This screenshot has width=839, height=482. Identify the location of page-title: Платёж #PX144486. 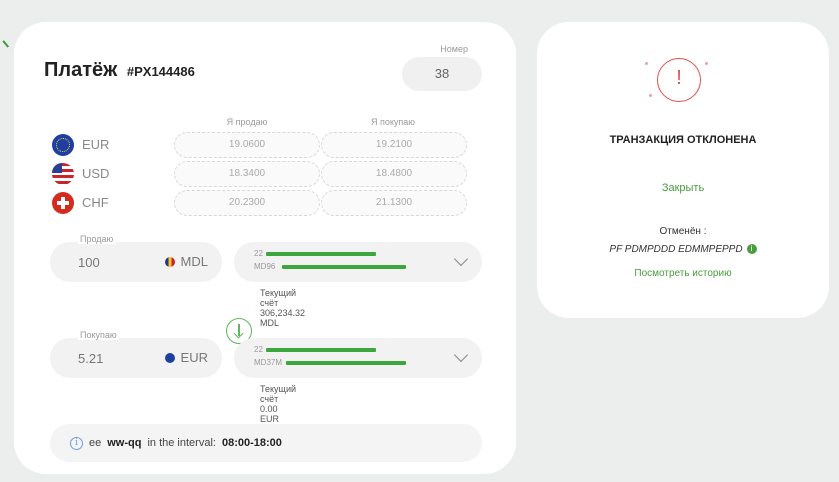
(119, 70).